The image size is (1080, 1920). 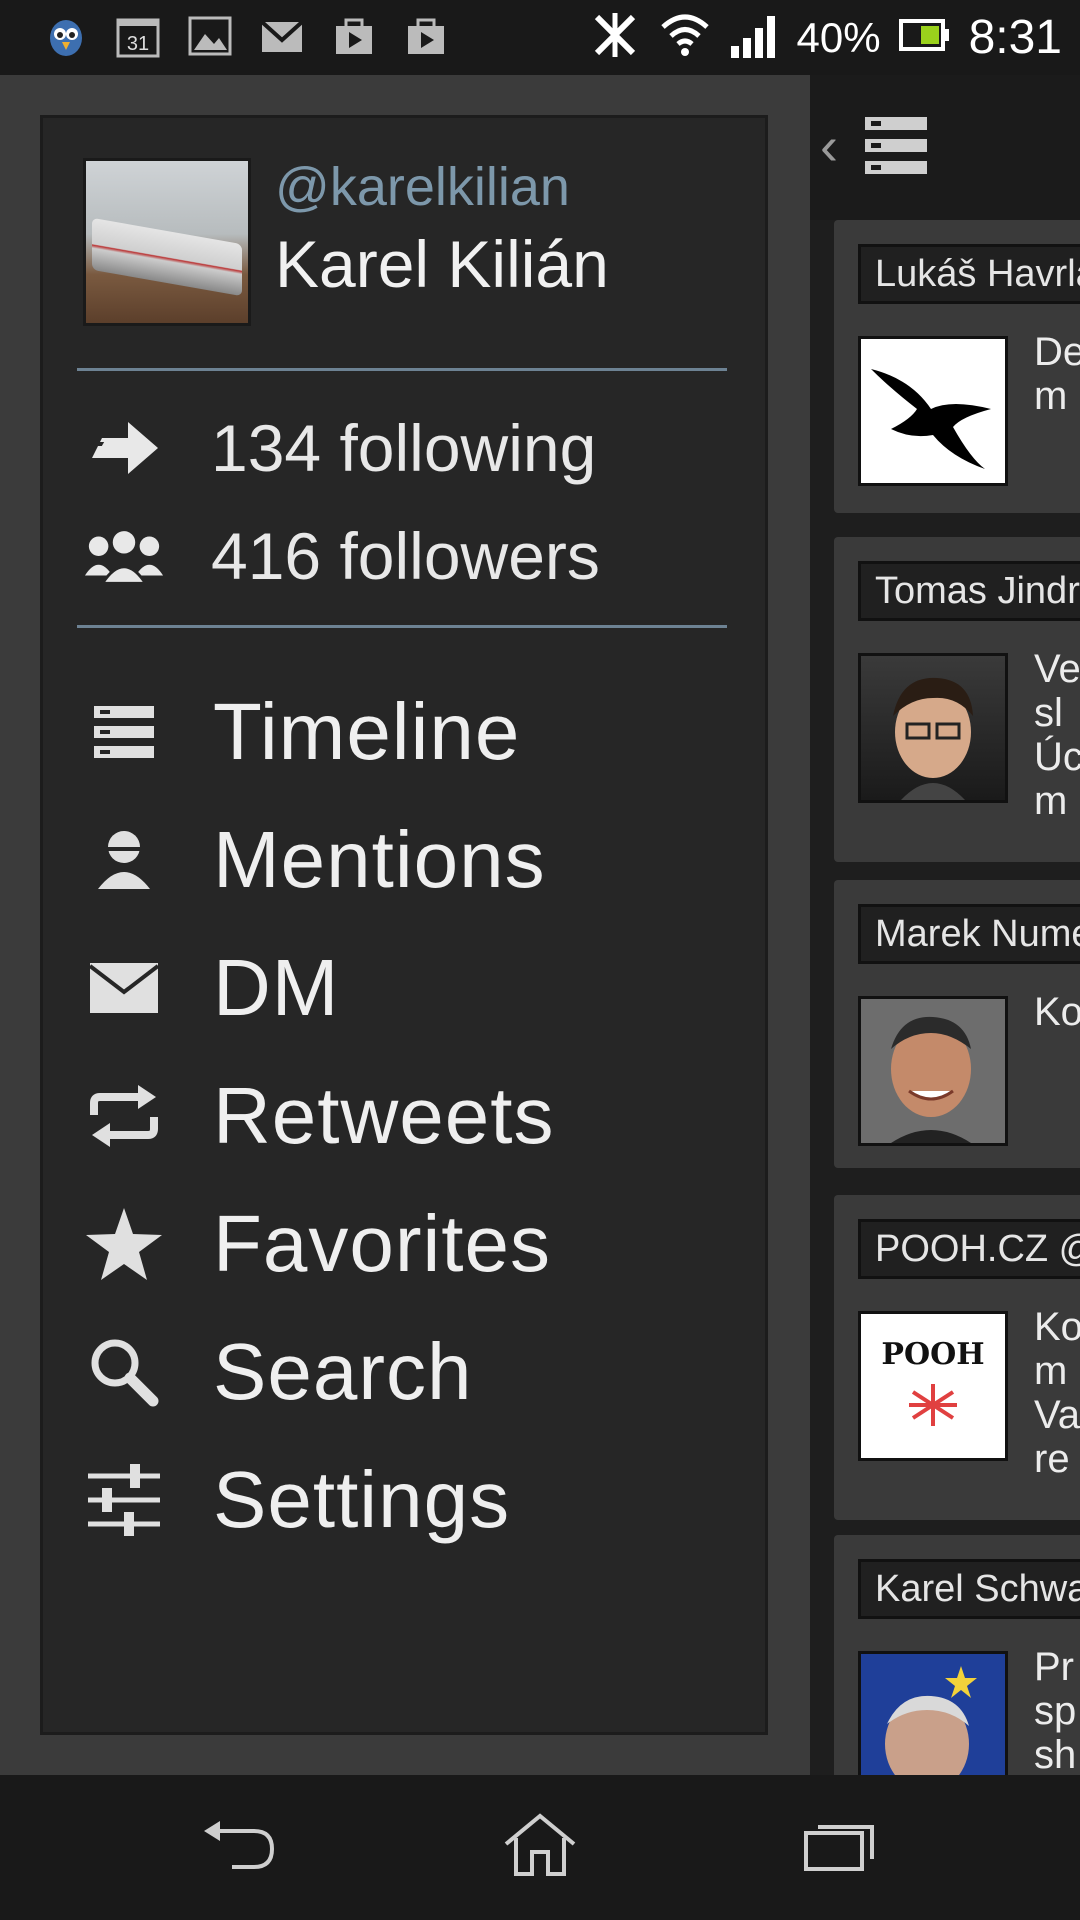 I want to click on mentions-person-icon, so click(x=124, y=860).